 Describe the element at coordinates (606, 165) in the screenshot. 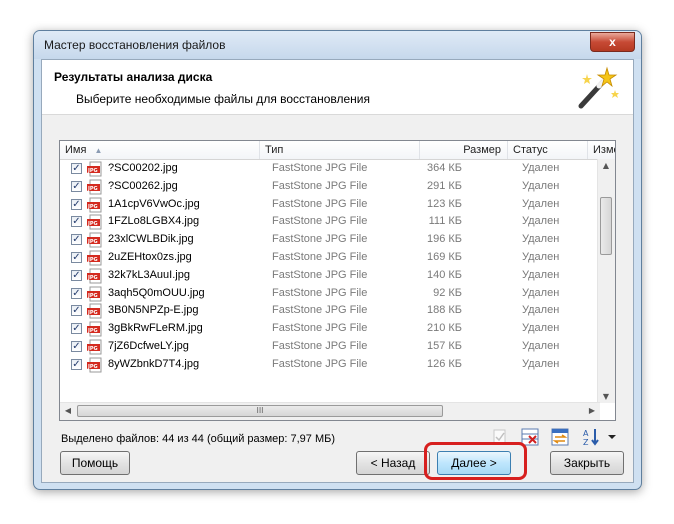

I see `scroll-up-icon: ▲` at that location.